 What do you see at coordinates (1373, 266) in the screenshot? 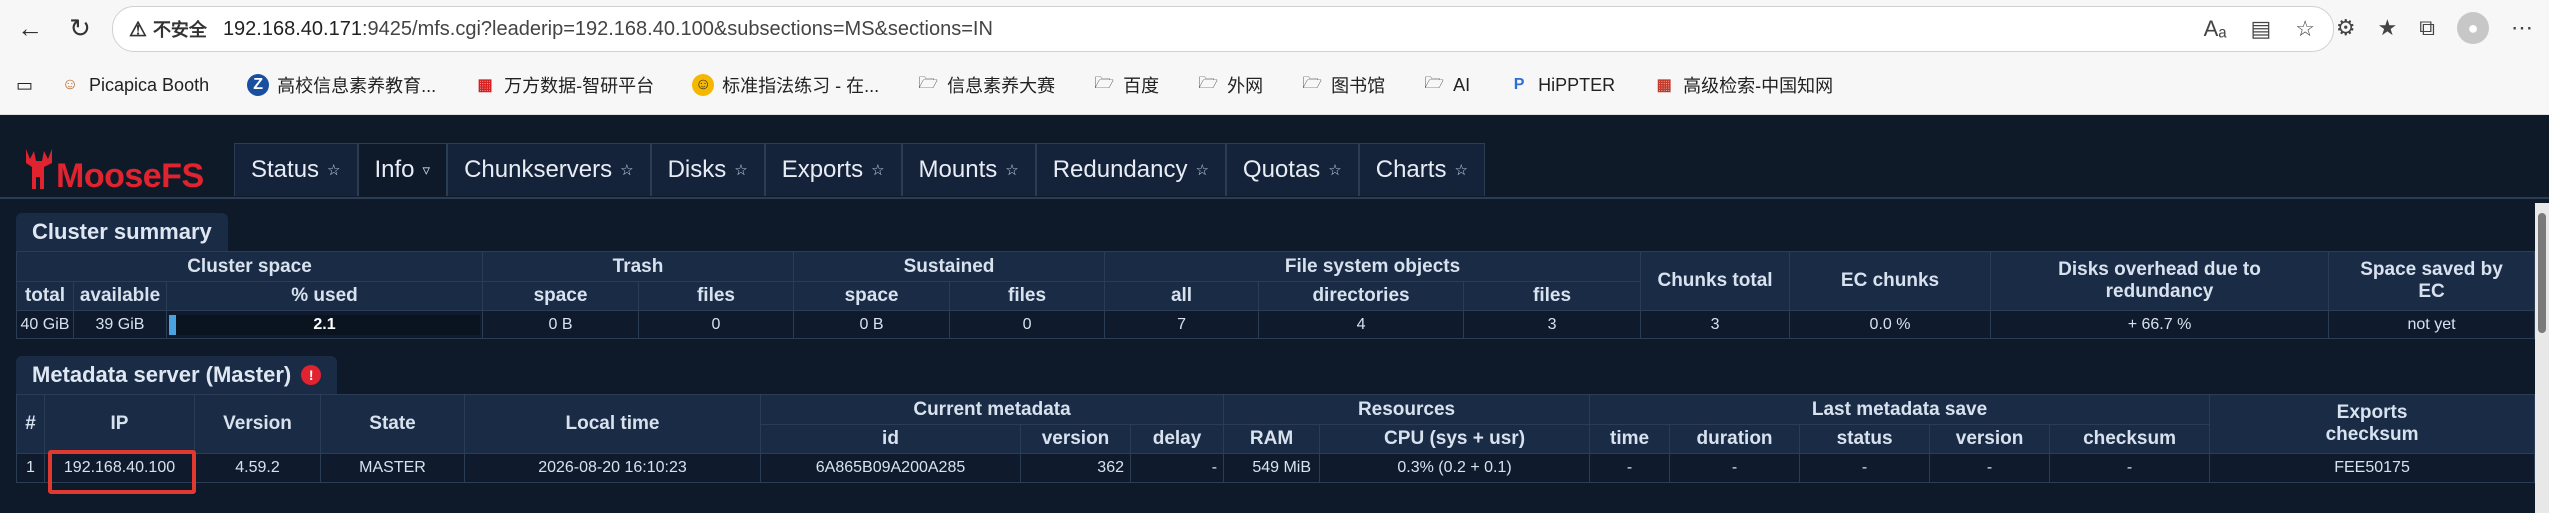
I see `header-fs-objects: File system objects` at bounding box center [1373, 266].